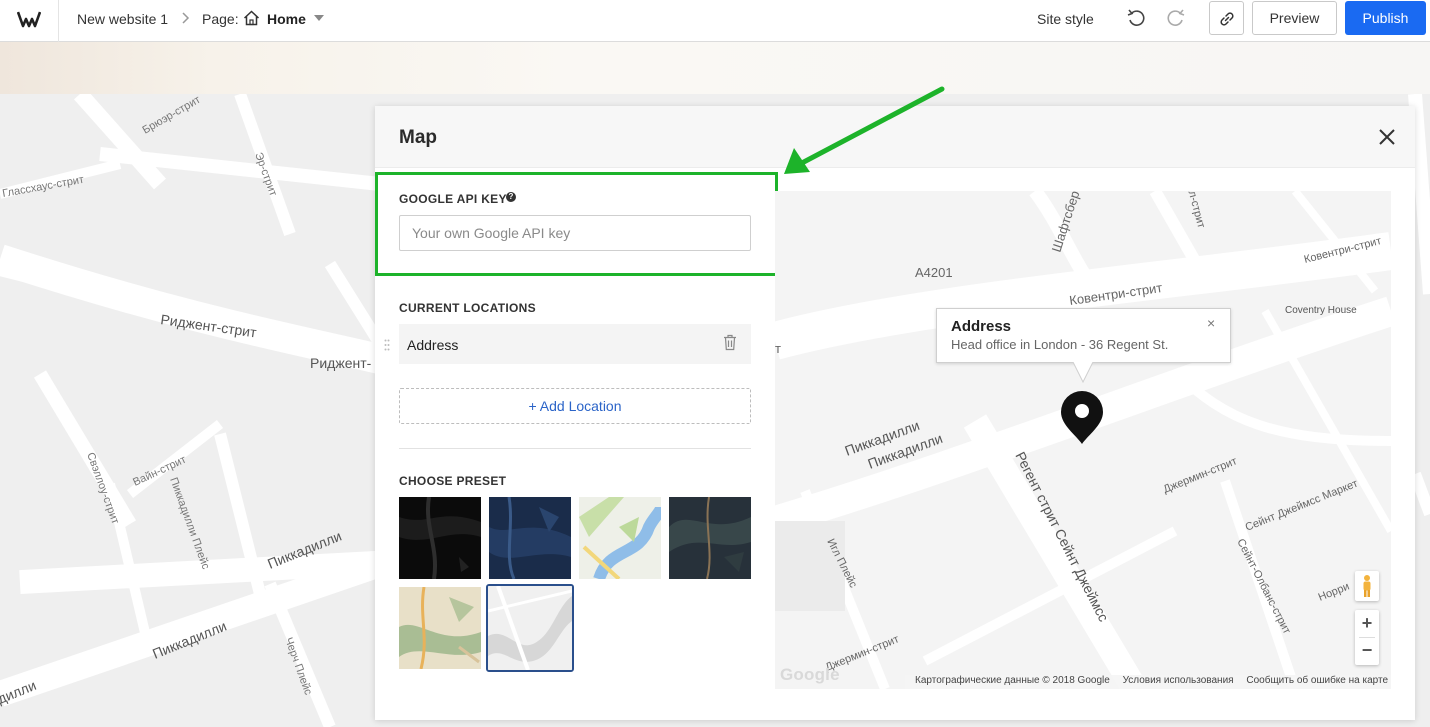  I want to click on drag-handle-icon, so click(387, 345).